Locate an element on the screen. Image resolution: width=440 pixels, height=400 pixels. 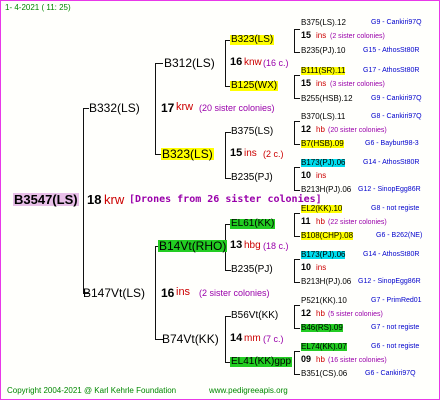
gen4-i-count: 11 is located at coordinates (306, 221).